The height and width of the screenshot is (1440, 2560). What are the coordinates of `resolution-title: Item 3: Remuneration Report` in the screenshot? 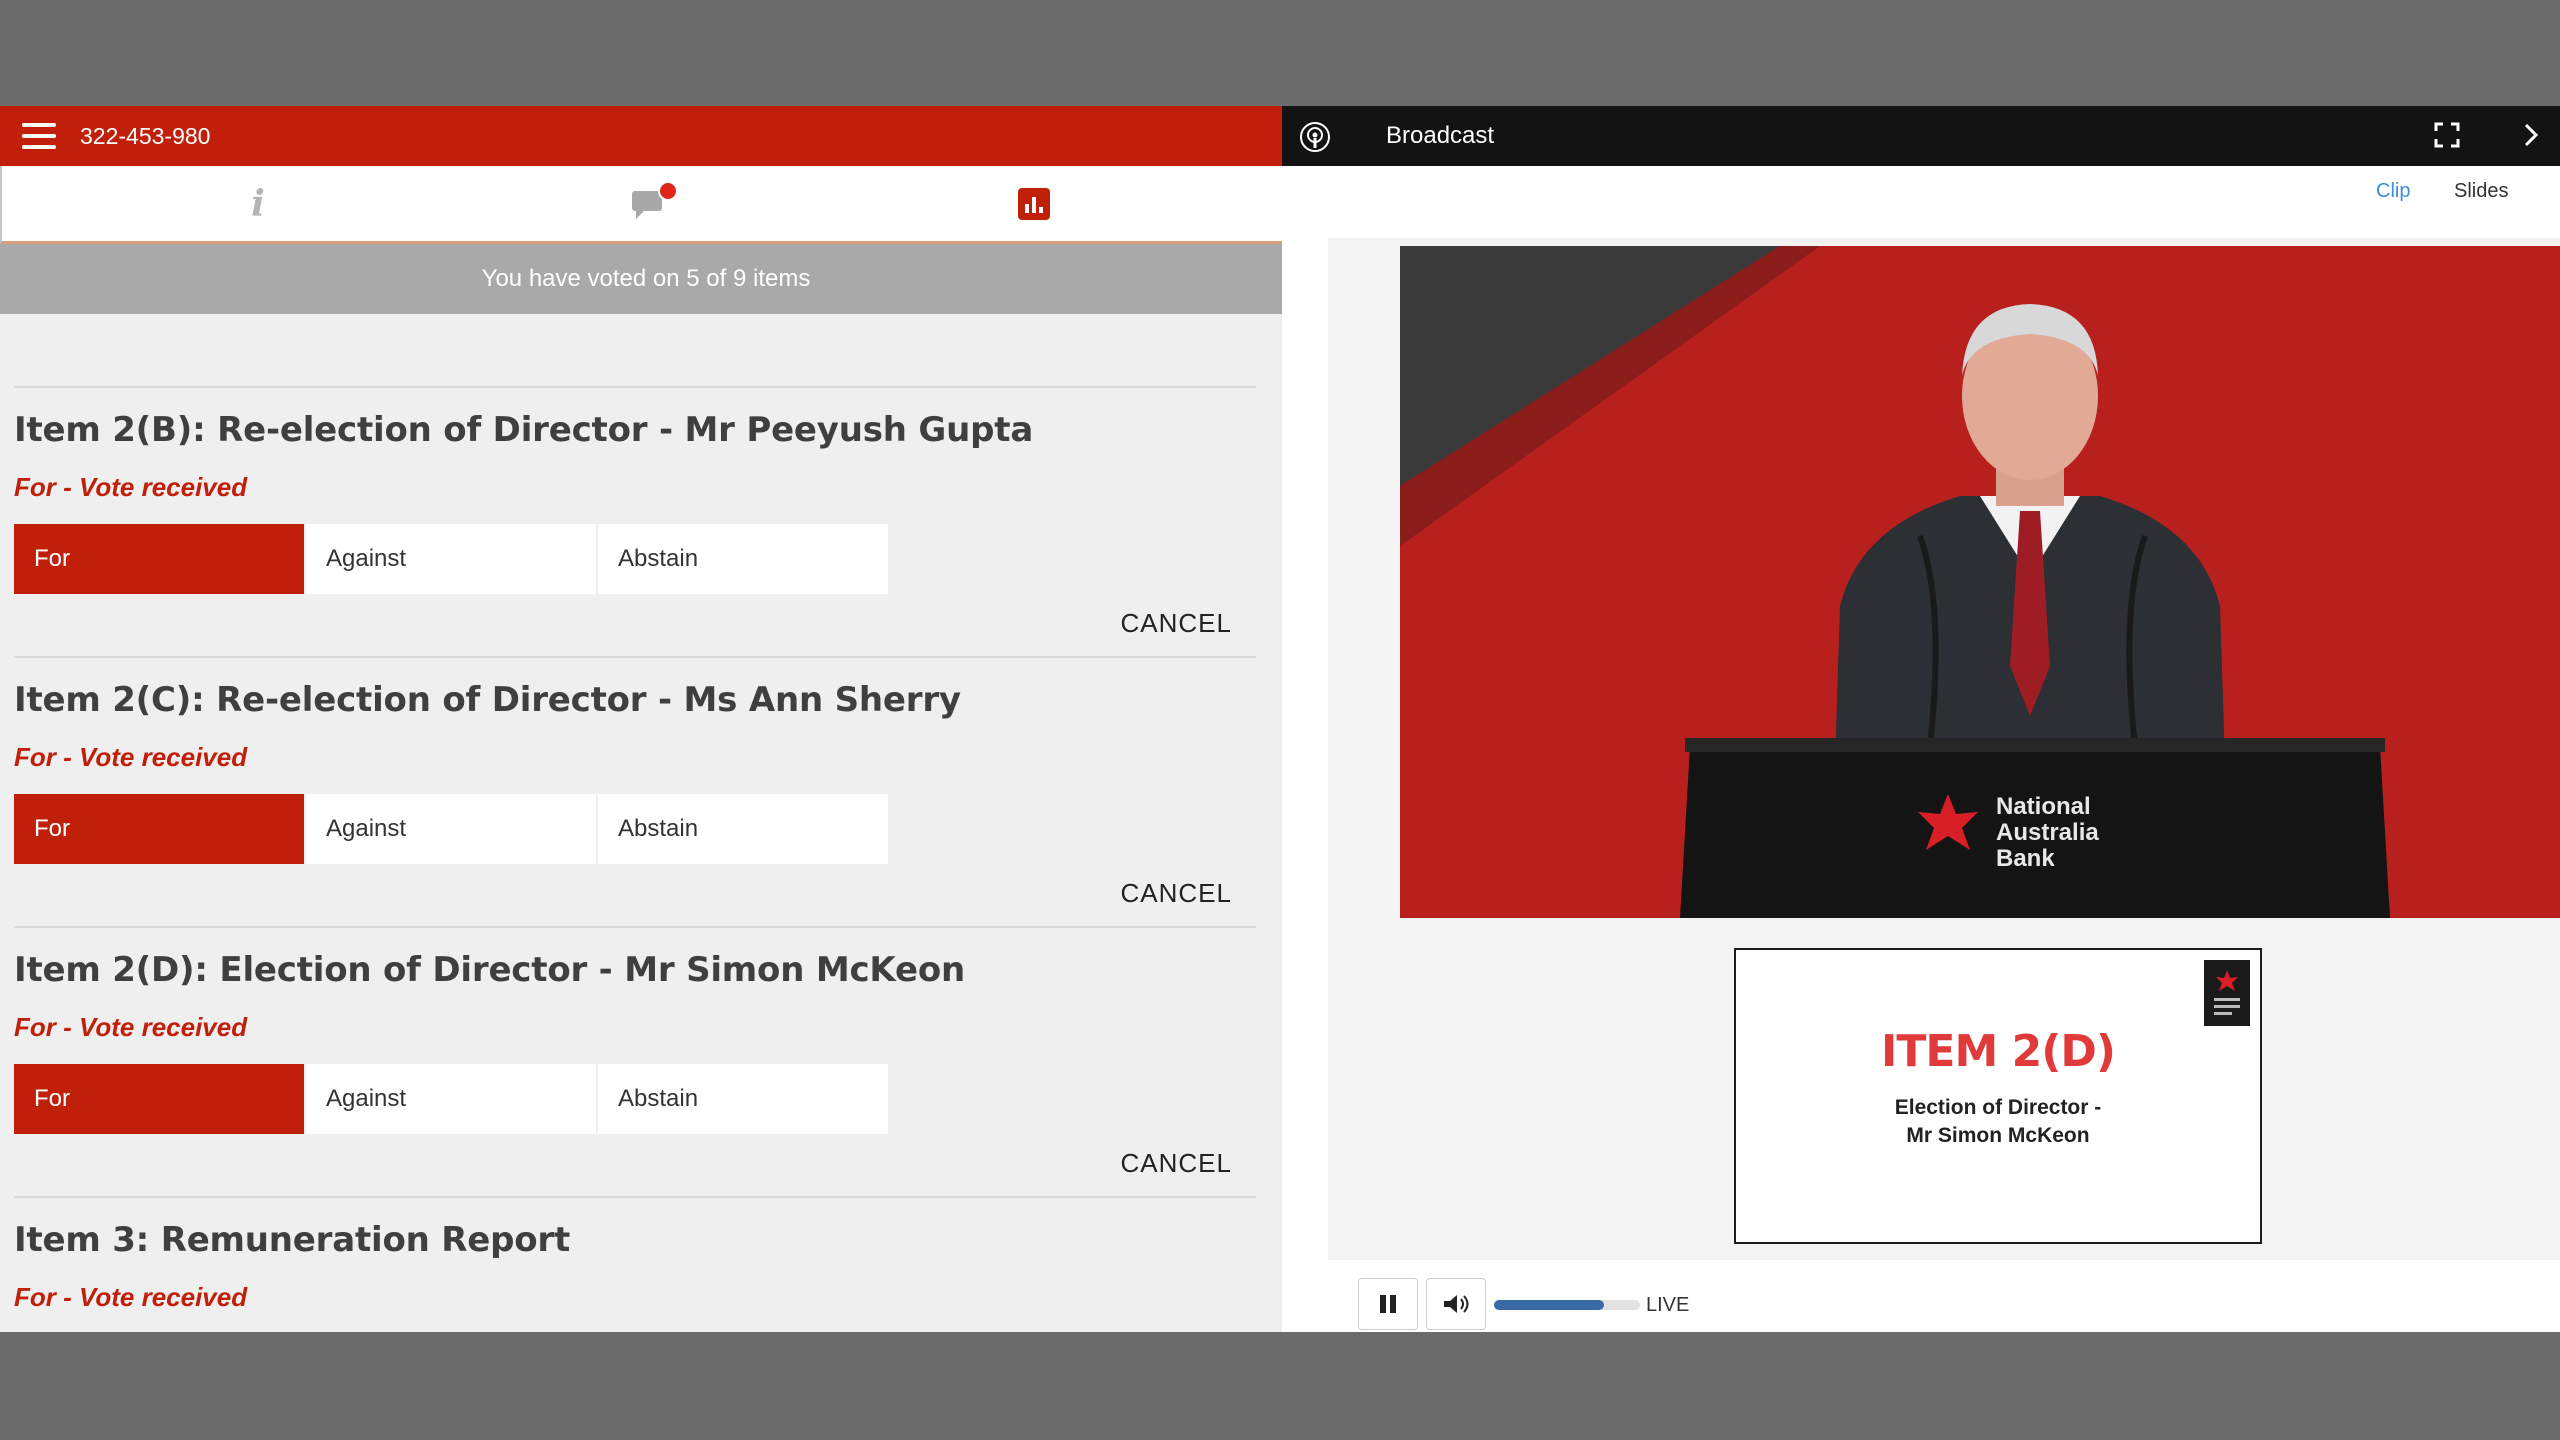 It's located at (292, 1240).